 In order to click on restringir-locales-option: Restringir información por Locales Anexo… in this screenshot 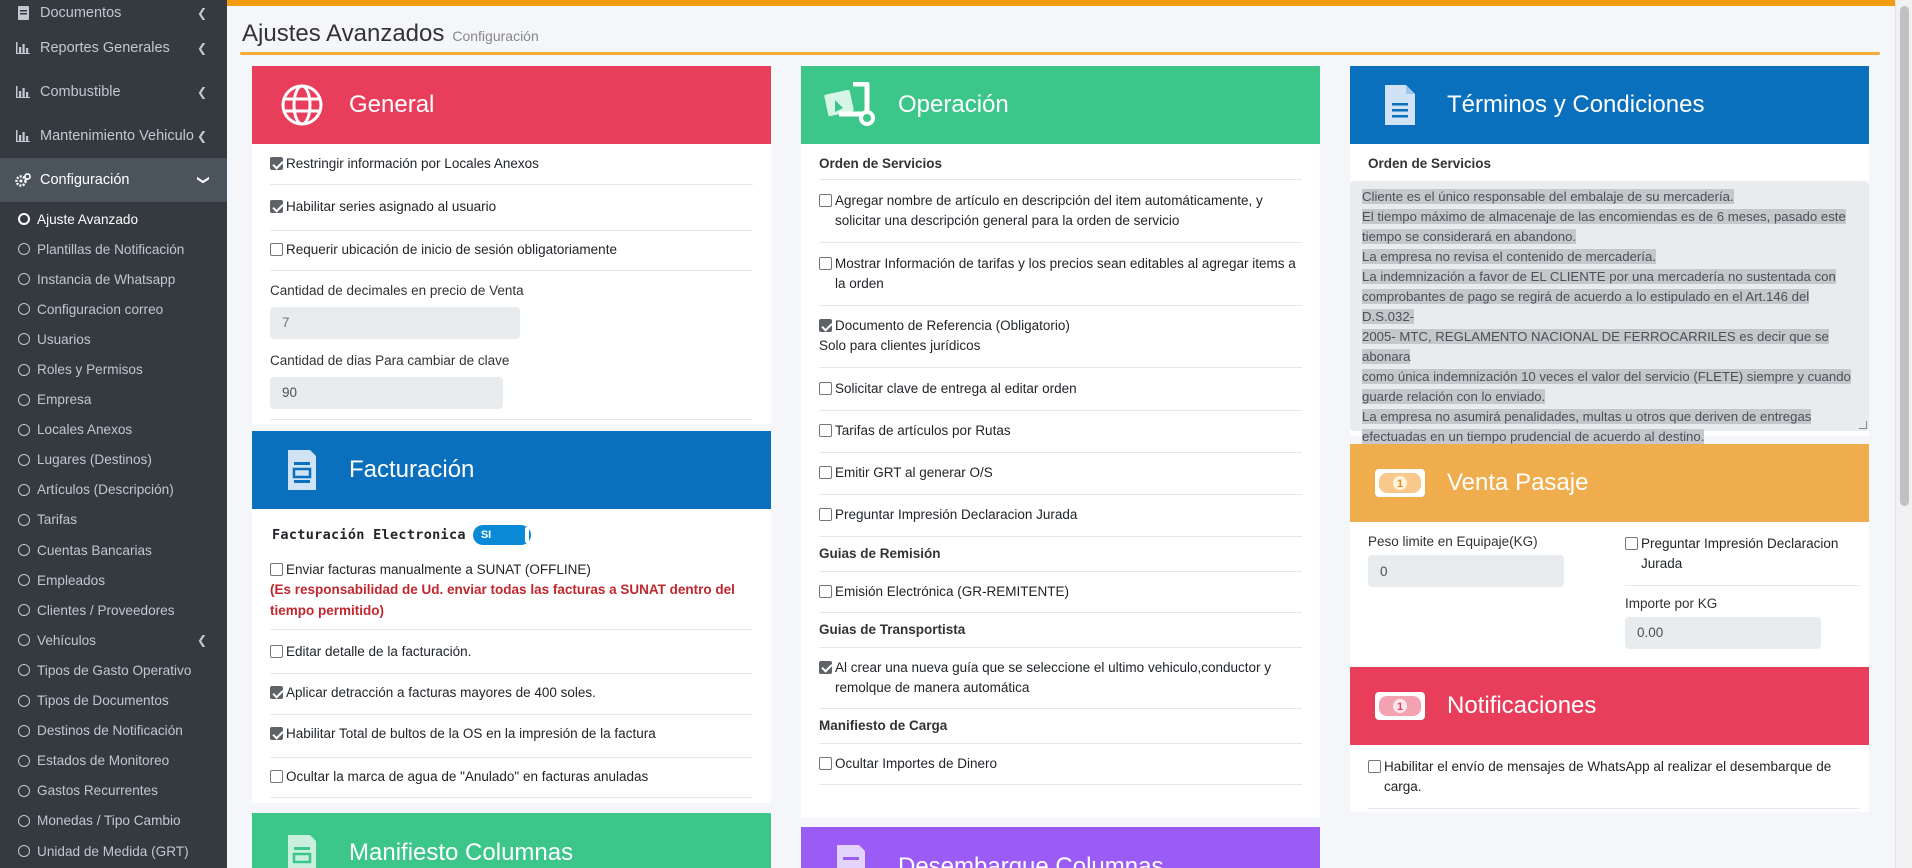, I will do `click(511, 165)`.